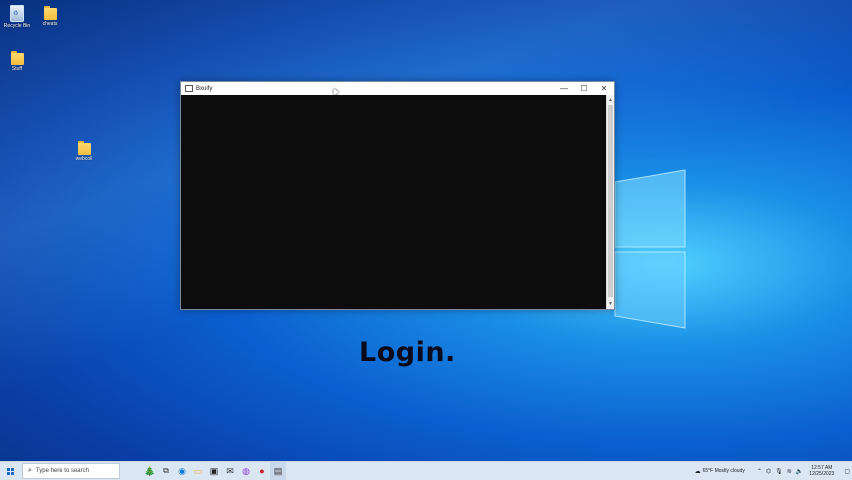 The image size is (852, 480). I want to click on taskbar-clock: 12:57 AM 12/25/2023, so click(821, 471).